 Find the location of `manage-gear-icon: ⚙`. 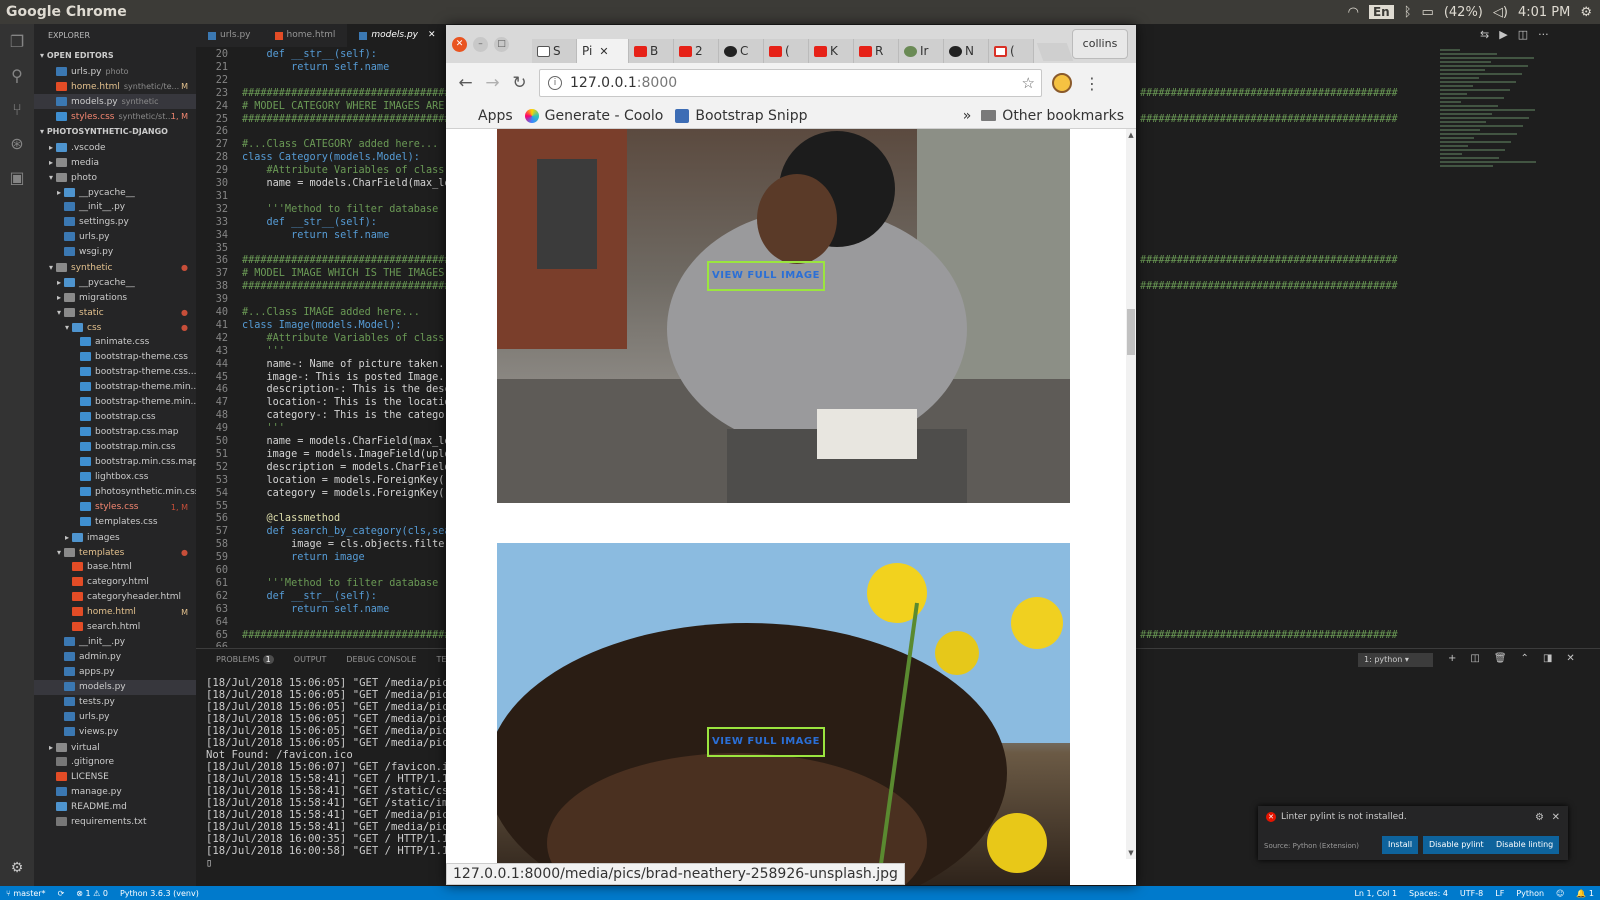

manage-gear-icon: ⚙ is located at coordinates (17, 872).